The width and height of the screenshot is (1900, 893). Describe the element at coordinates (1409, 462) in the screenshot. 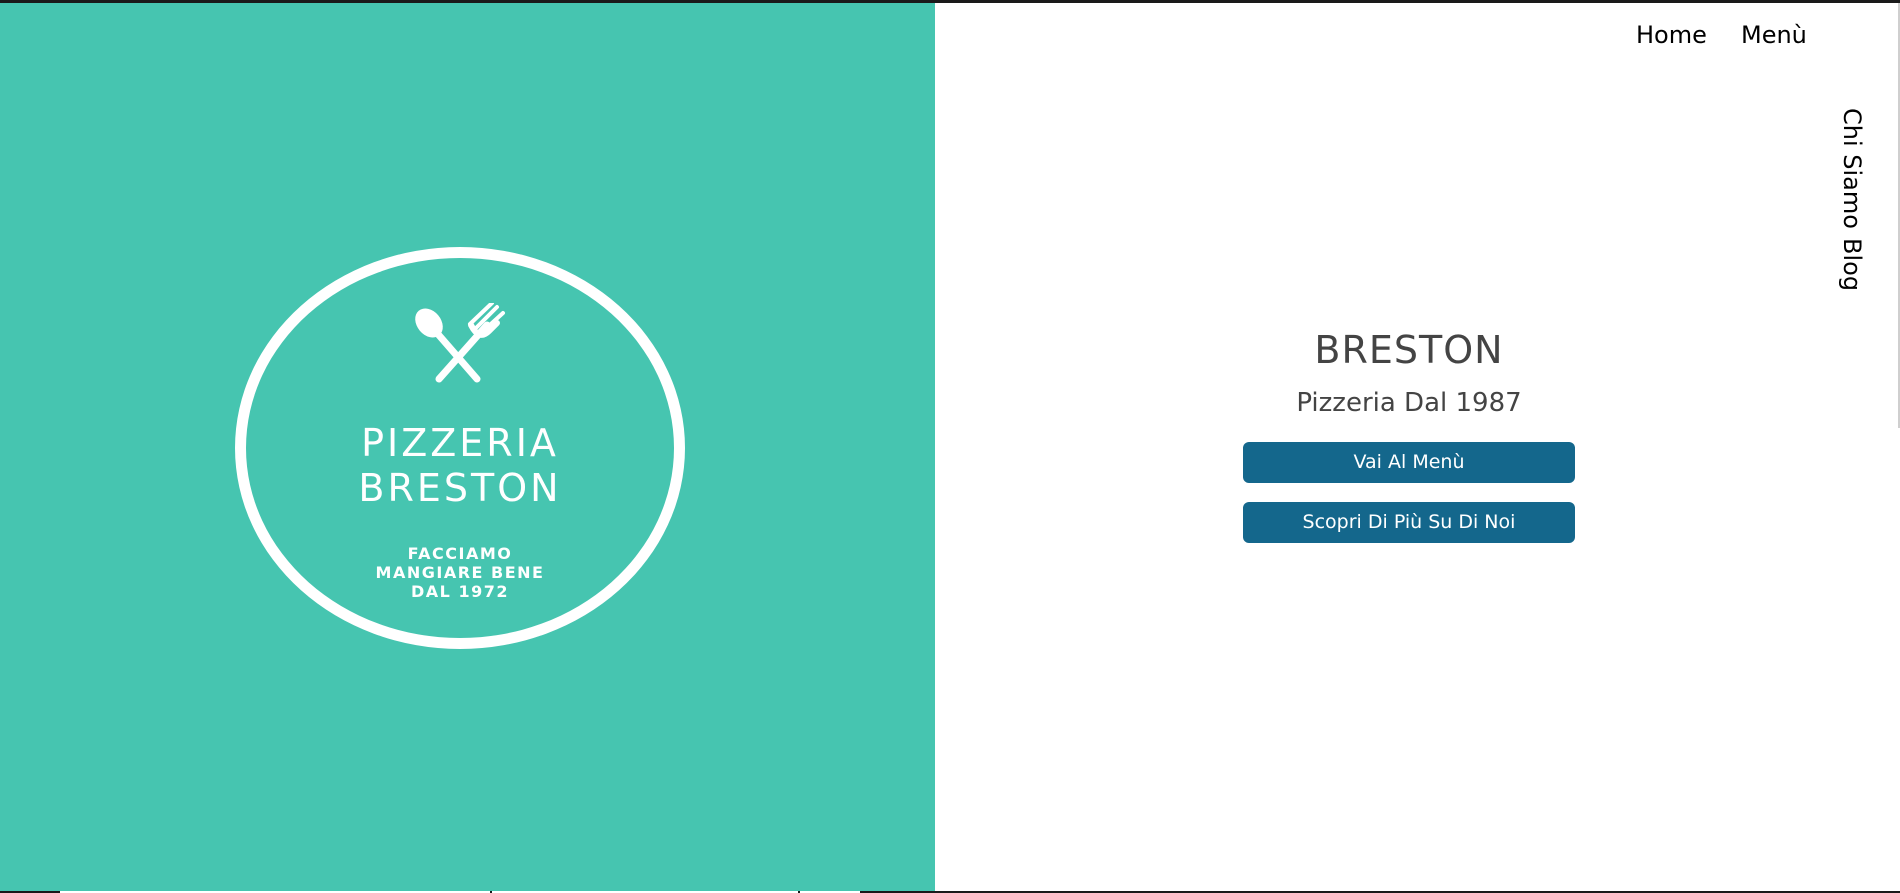

I see `go-to-menu-button: Vai Al Menù` at that location.